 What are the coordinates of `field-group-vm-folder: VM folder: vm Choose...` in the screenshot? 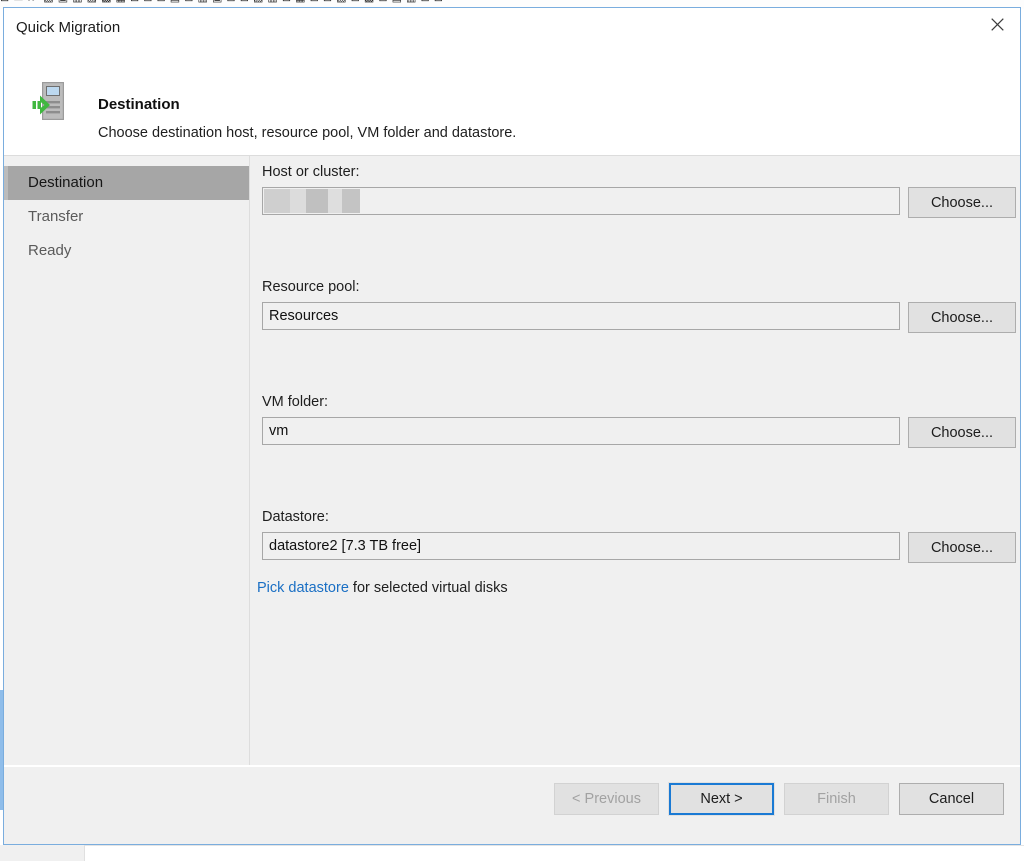 It's located at (639, 421).